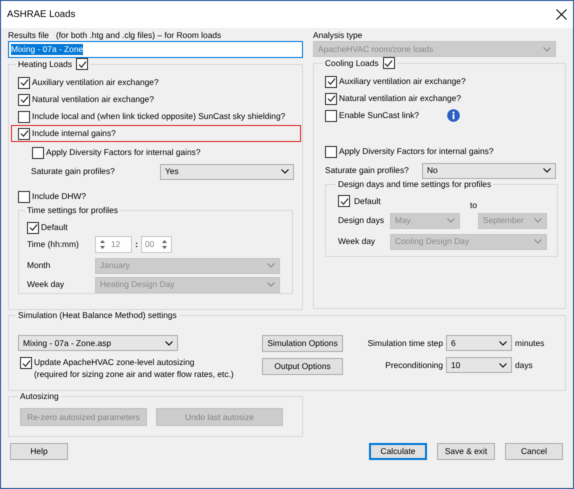  Describe the element at coordinates (453, 115) in the screenshot. I see `info-icon` at that location.